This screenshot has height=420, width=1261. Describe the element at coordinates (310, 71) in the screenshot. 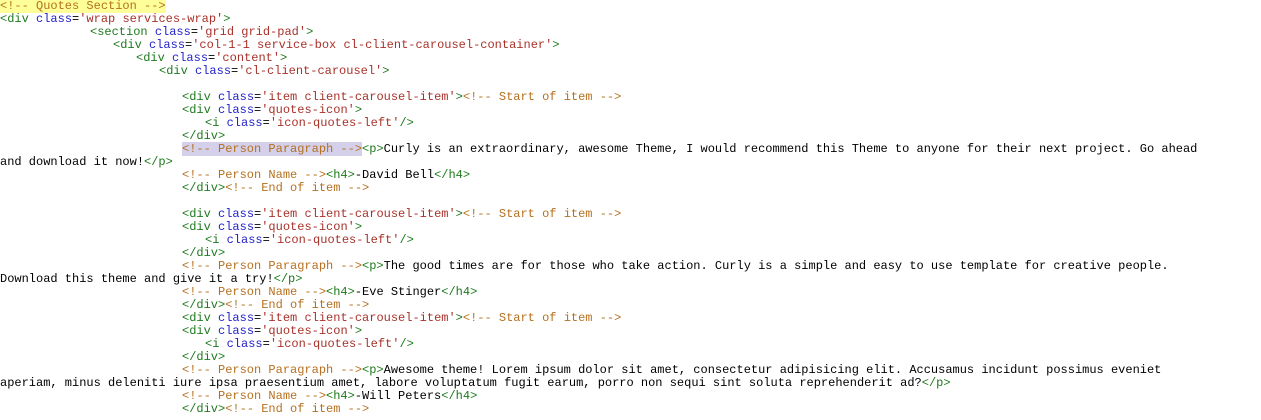

I see `code-attribute-value: 'cl-client-carousel'` at that location.